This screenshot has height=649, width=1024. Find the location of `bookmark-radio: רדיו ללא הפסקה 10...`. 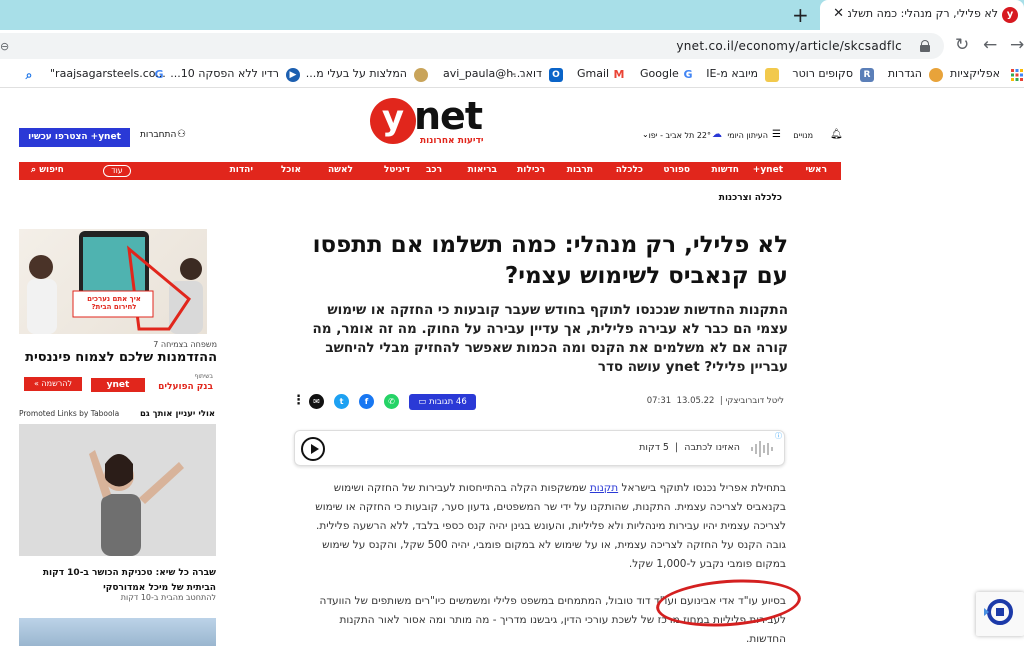

bookmark-radio: רדיו ללא הפסקה 10... is located at coordinates (224, 73).